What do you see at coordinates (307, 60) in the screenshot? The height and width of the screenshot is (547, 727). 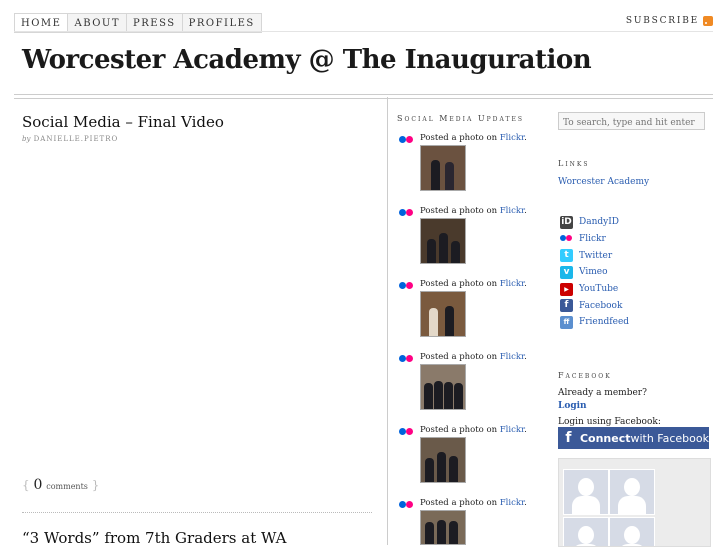 I see `site-title: Worcester Academy @ The Inauguration` at bounding box center [307, 60].